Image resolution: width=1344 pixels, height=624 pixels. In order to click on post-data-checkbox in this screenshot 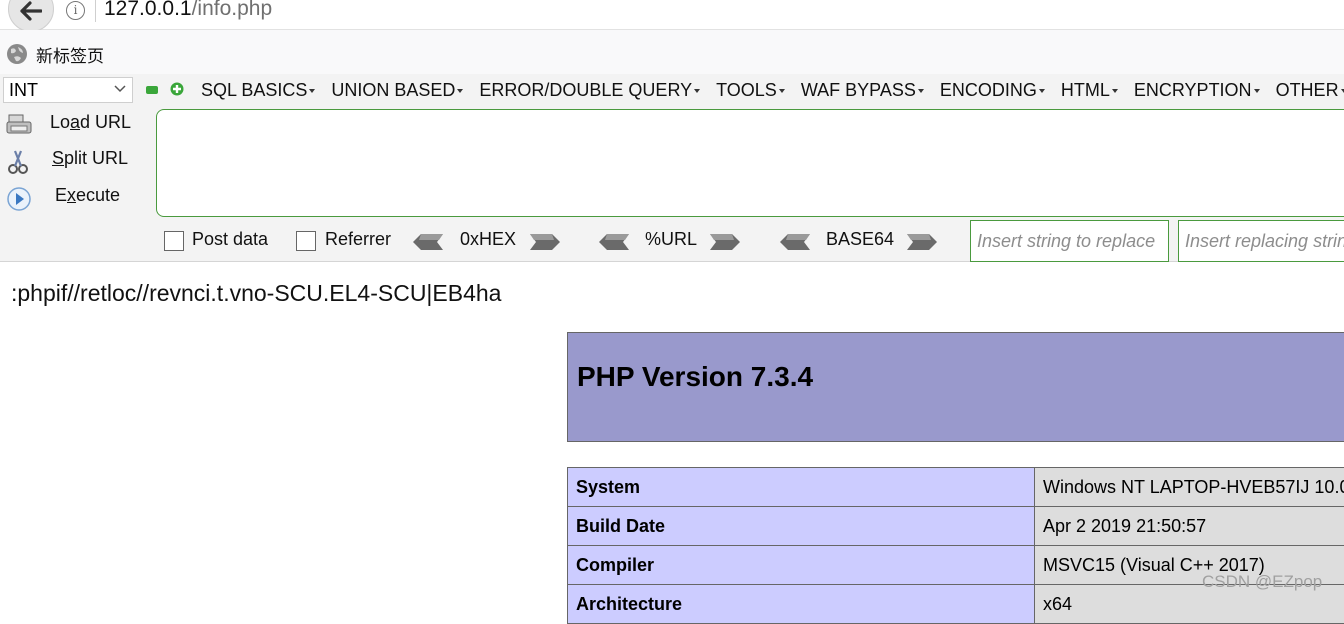, I will do `click(174, 241)`.